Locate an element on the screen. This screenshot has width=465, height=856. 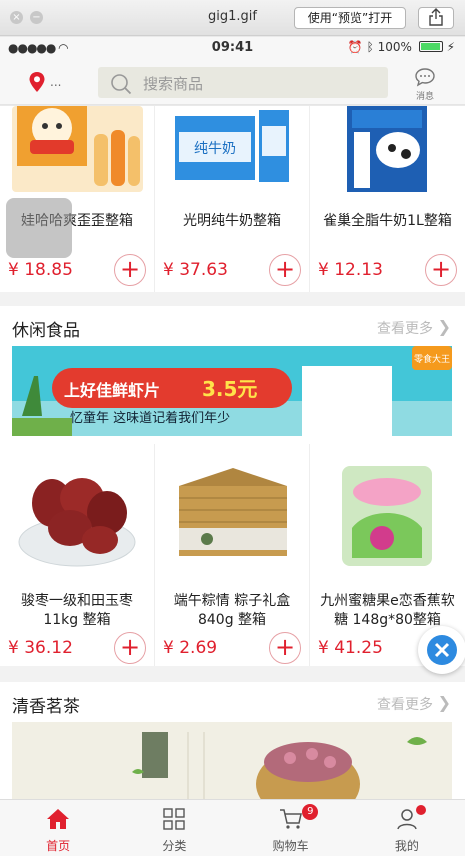
product-image: 纯牛奶 is located at coordinates (232, 149).